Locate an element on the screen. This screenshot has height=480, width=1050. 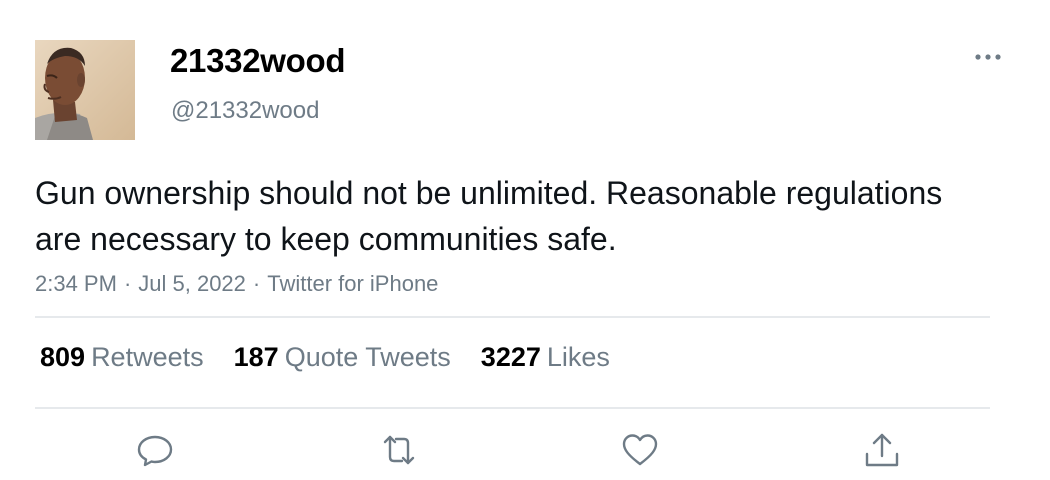
display-name: 21332wood is located at coordinates (258, 61).